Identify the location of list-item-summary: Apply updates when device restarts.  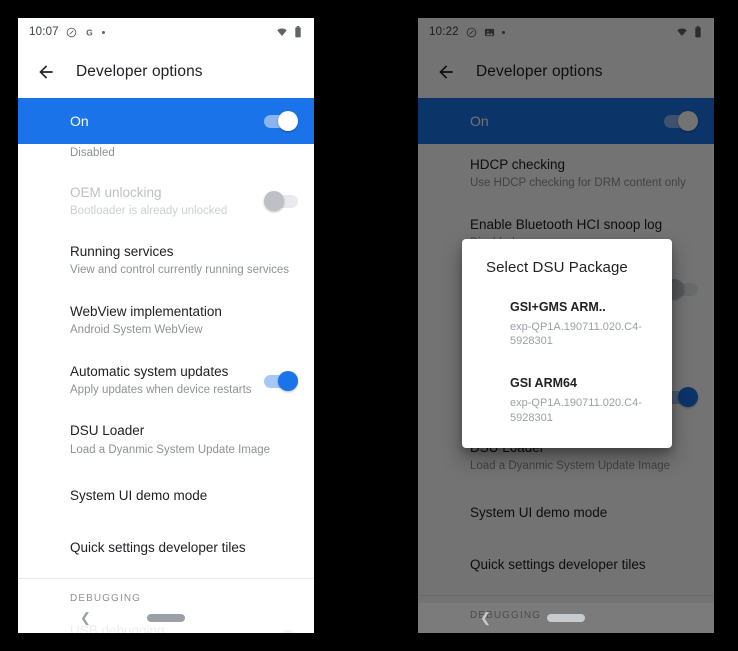
(161, 389).